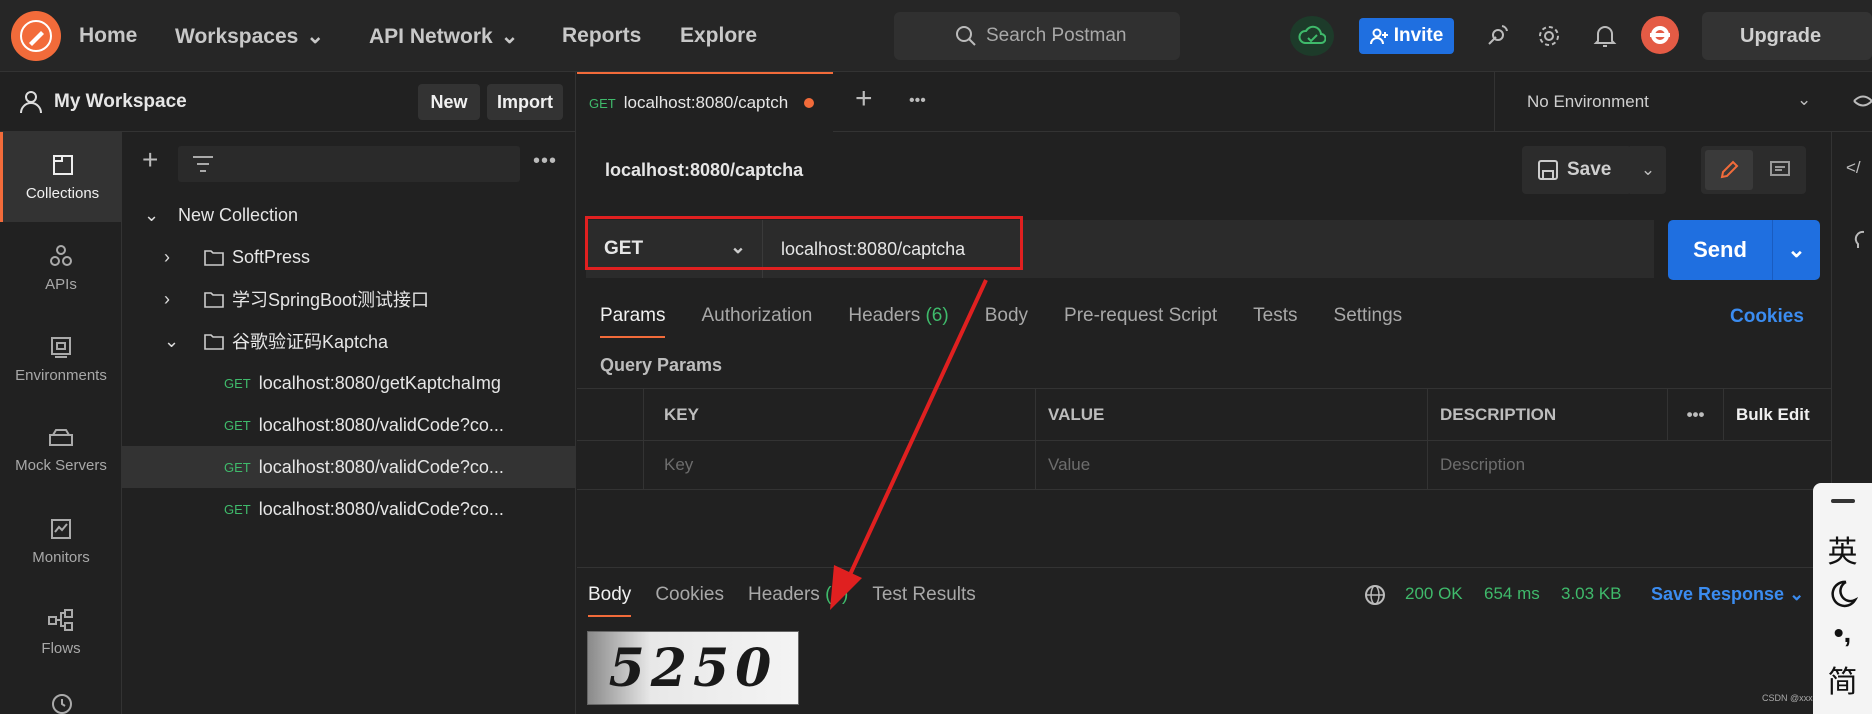 This screenshot has height=714, width=1872. Describe the element at coordinates (1577, 170) in the screenshot. I see `save-button: Save` at that location.